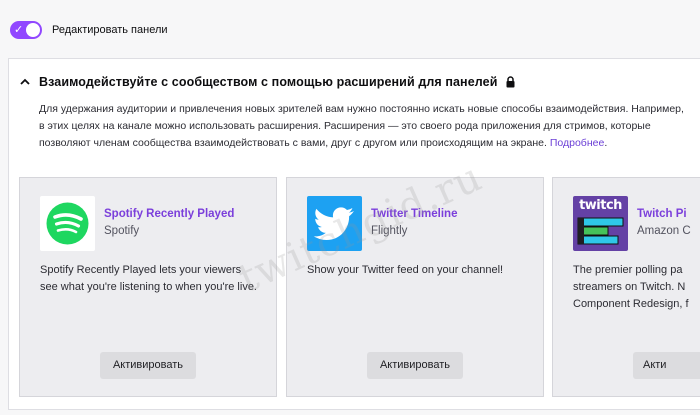 The height and width of the screenshot is (415, 700). I want to click on more-suffix: ., so click(606, 143).